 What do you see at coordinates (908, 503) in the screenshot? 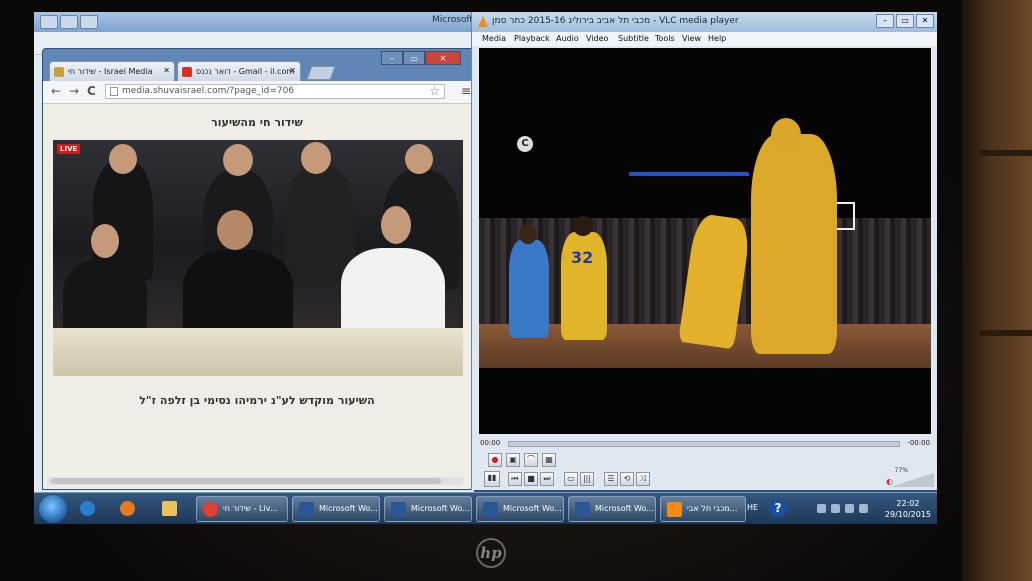
I see `clock-time: 22:02` at bounding box center [908, 503].